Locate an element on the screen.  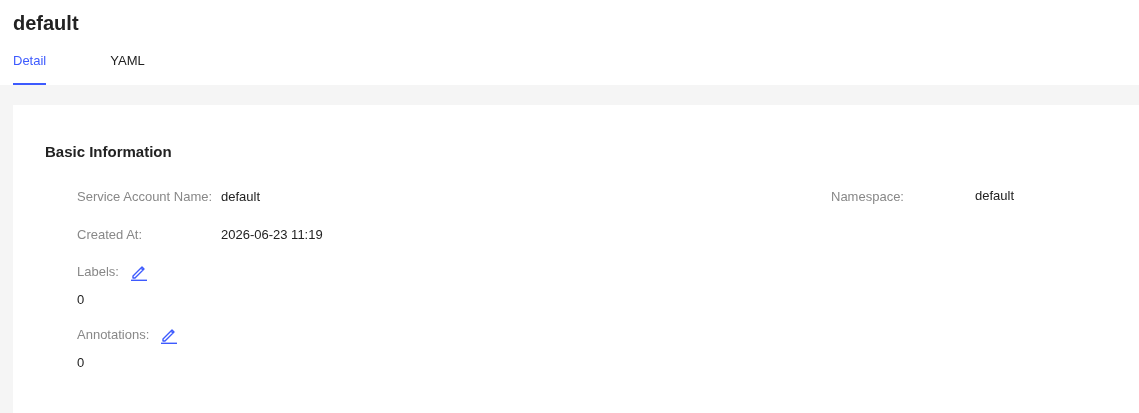
field-label: Service Account Name: is located at coordinates (145, 196).